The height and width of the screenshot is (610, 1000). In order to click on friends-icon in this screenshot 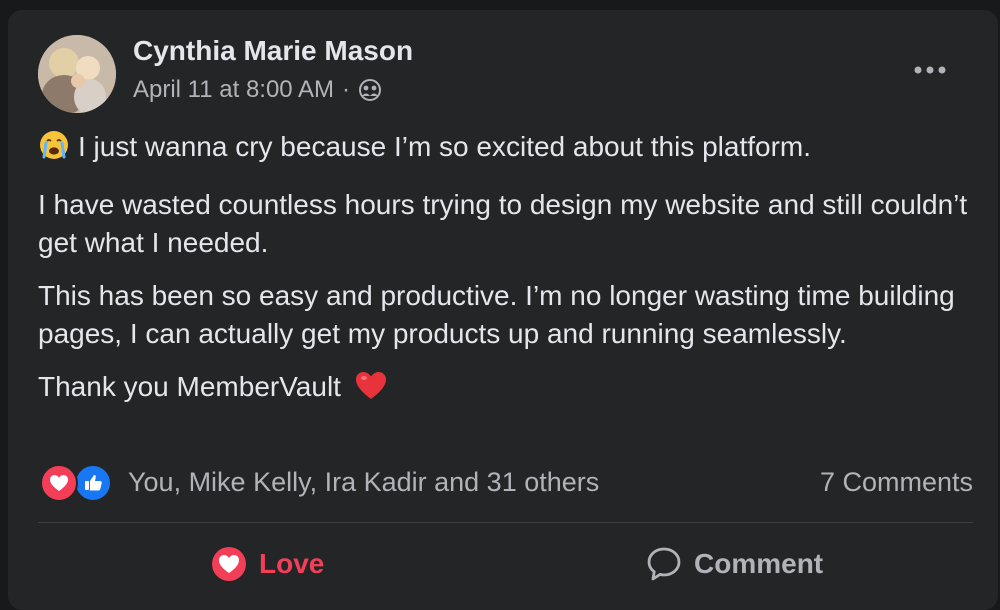, I will do `click(370, 90)`.